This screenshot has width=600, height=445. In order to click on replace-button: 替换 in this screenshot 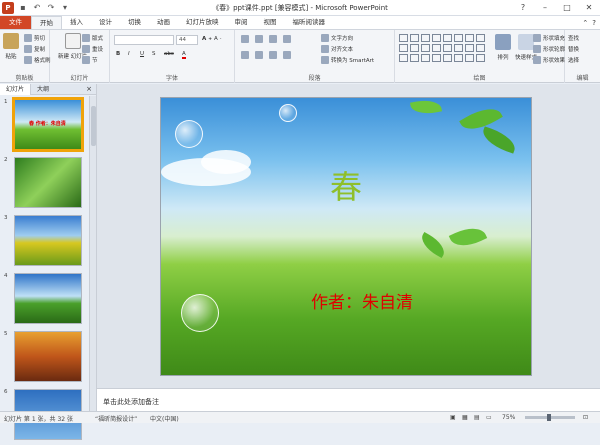, I will do `click(573, 49)`.